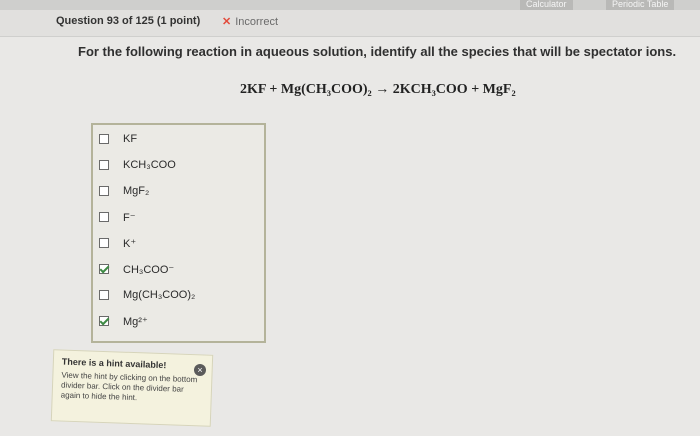 The height and width of the screenshot is (436, 700). Describe the element at coordinates (227, 22) in the screenshot. I see `incorrect-x-icon: ✕` at that location.